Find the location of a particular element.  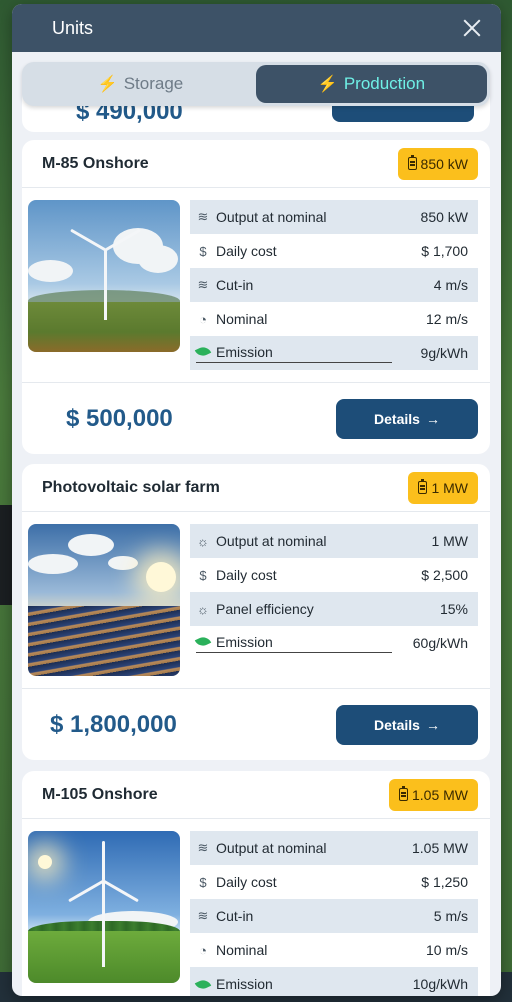

lightning-icon: ⚡ is located at coordinates (327, 84).